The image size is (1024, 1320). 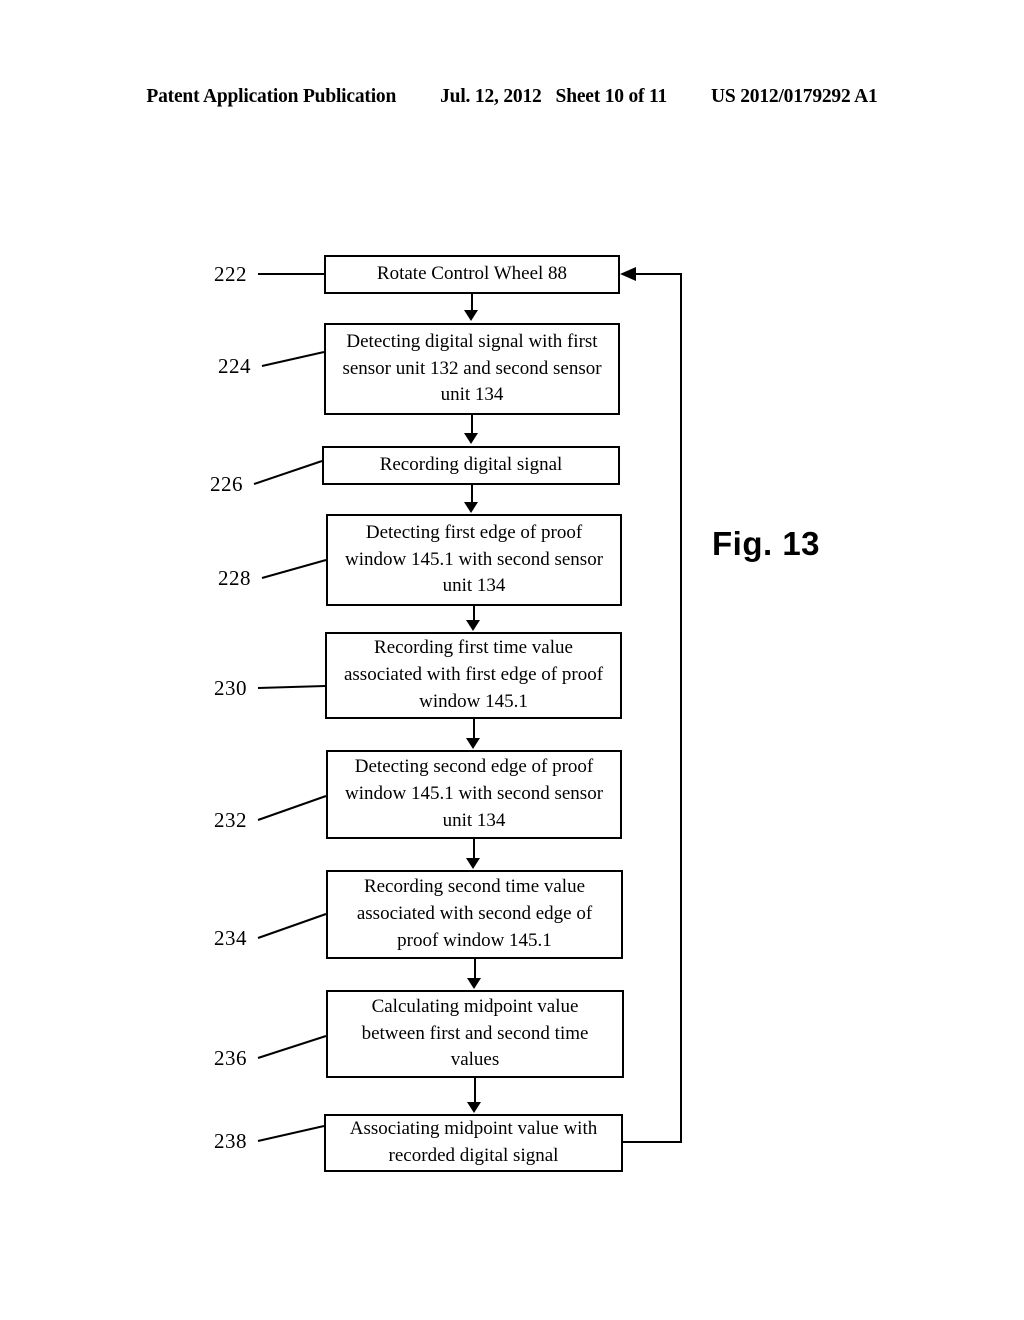 I want to click on reference-numeral-234: 234, so click(x=230, y=938).